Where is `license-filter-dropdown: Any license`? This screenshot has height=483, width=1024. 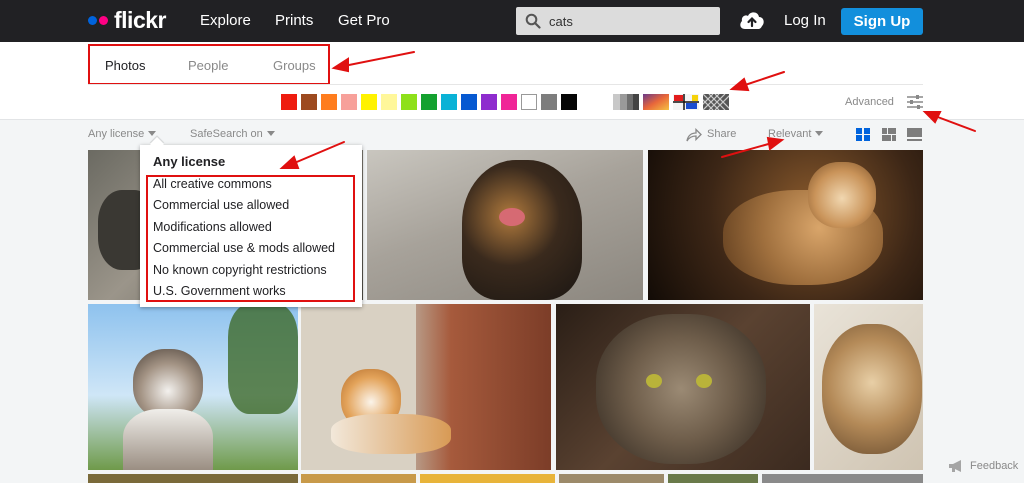
license-filter-dropdown: Any license is located at coordinates (122, 134).